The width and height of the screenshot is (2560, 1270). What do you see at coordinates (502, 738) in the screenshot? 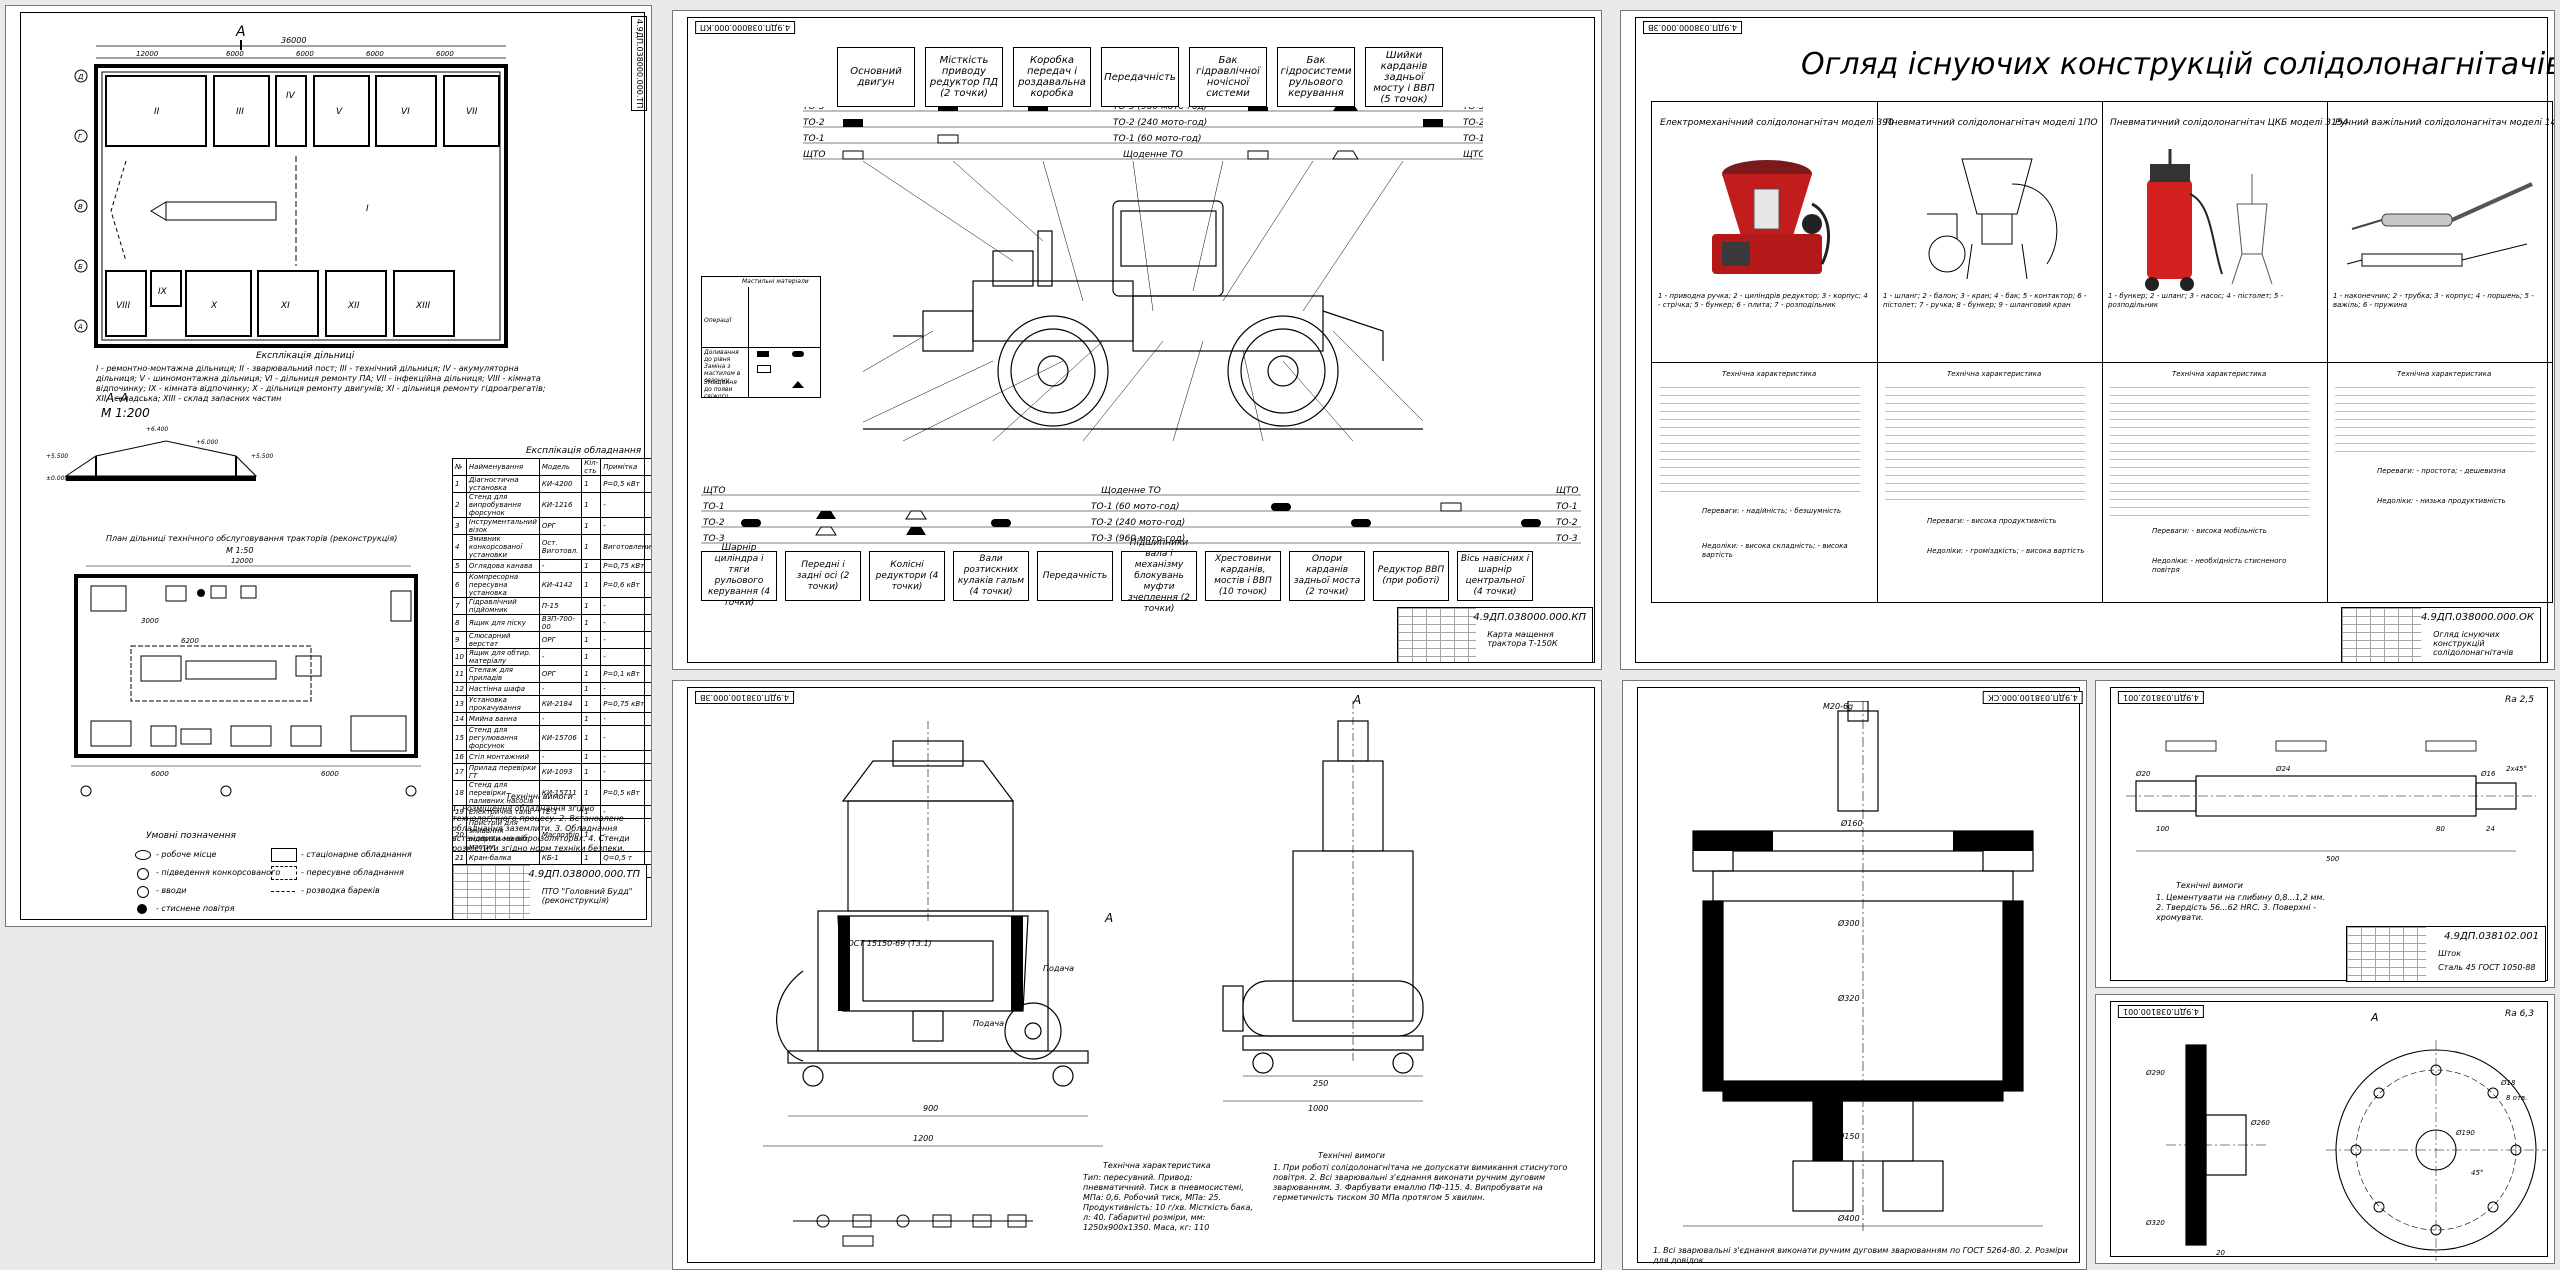
I see `spec-cell: Стенд для регулювання форсунок` at bounding box center [502, 738].